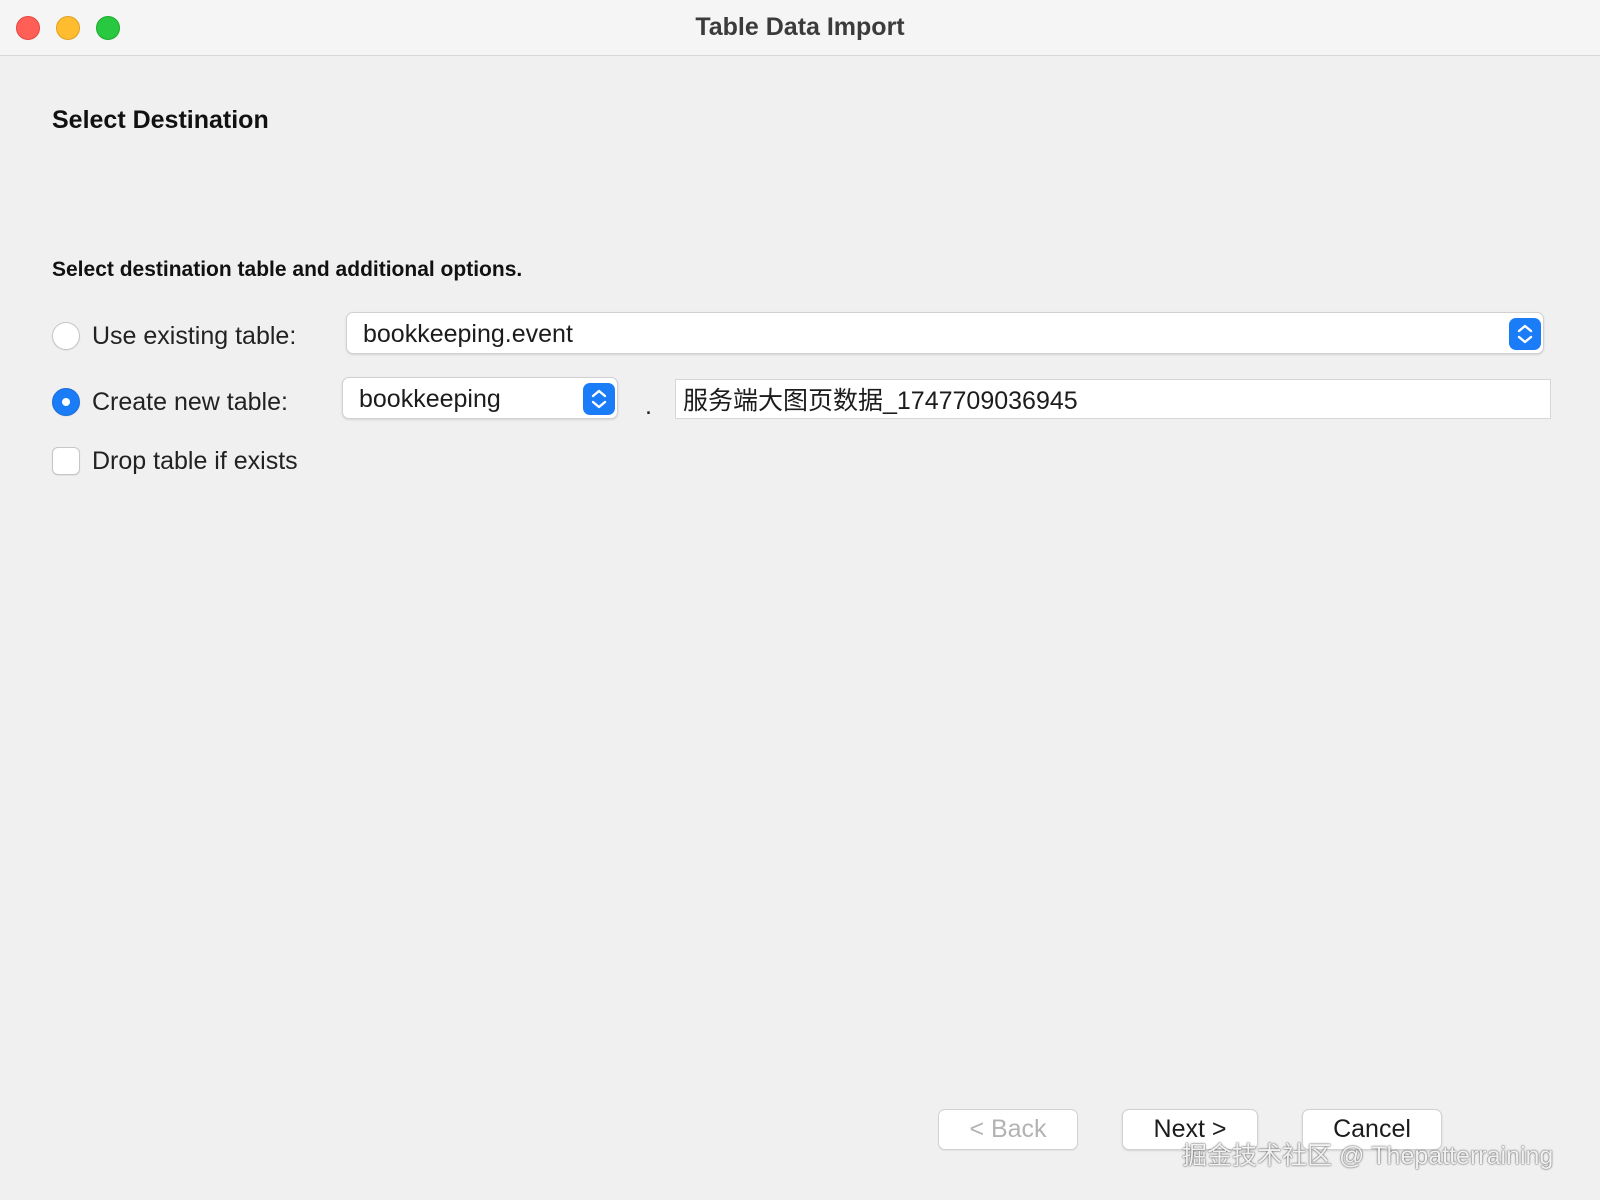 Image resolution: width=1600 pixels, height=1200 pixels. Describe the element at coordinates (945, 333) in the screenshot. I see `existing-table-select: bookkeeping.event` at that location.